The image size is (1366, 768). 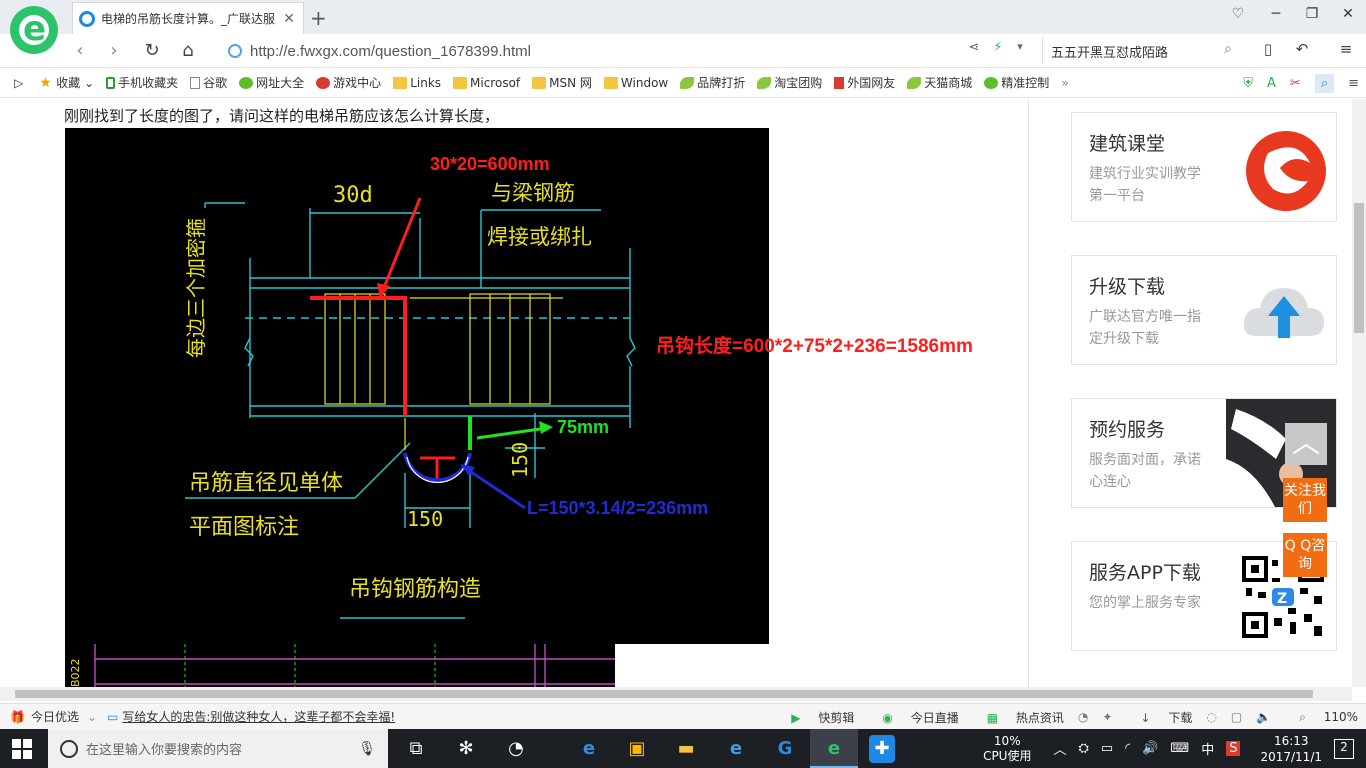 I want to click on bookmark-links: Links, so click(x=417, y=83).